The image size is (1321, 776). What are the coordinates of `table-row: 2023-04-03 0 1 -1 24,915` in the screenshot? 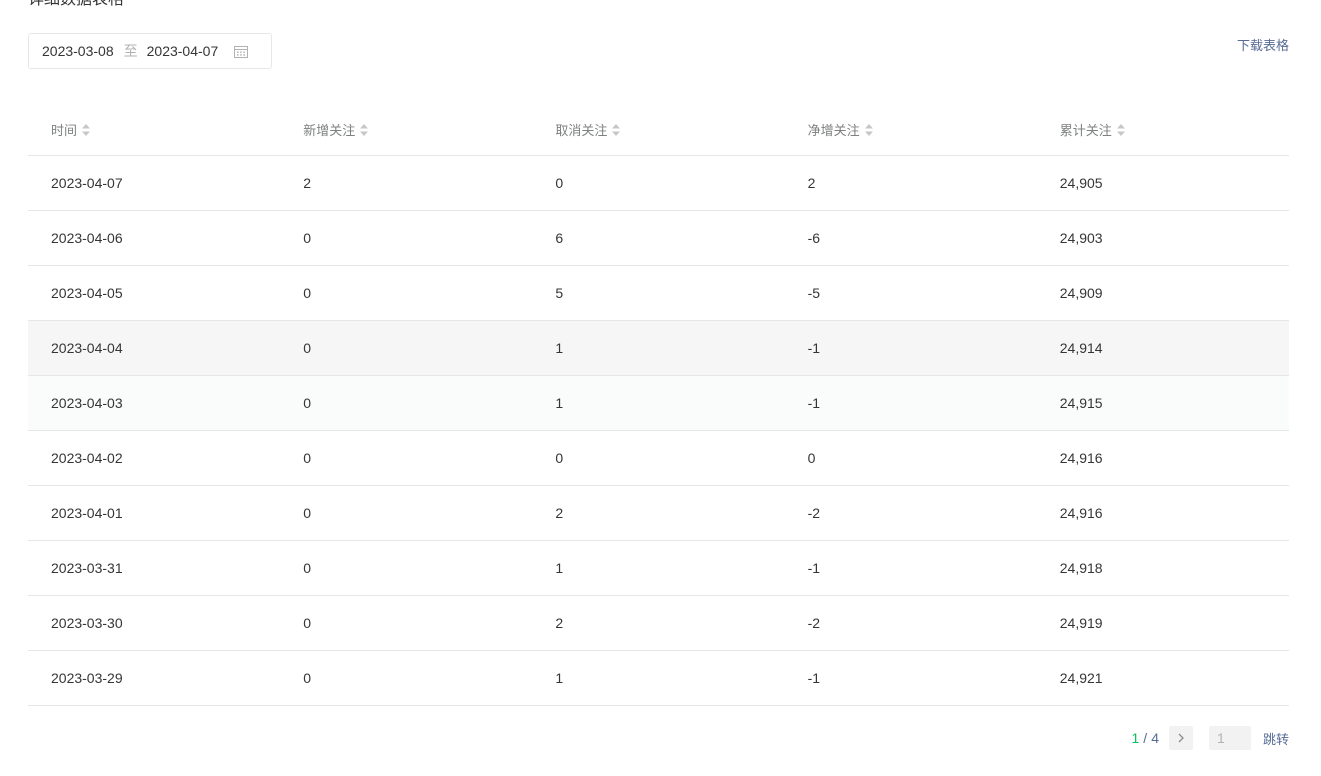 It's located at (658, 403).